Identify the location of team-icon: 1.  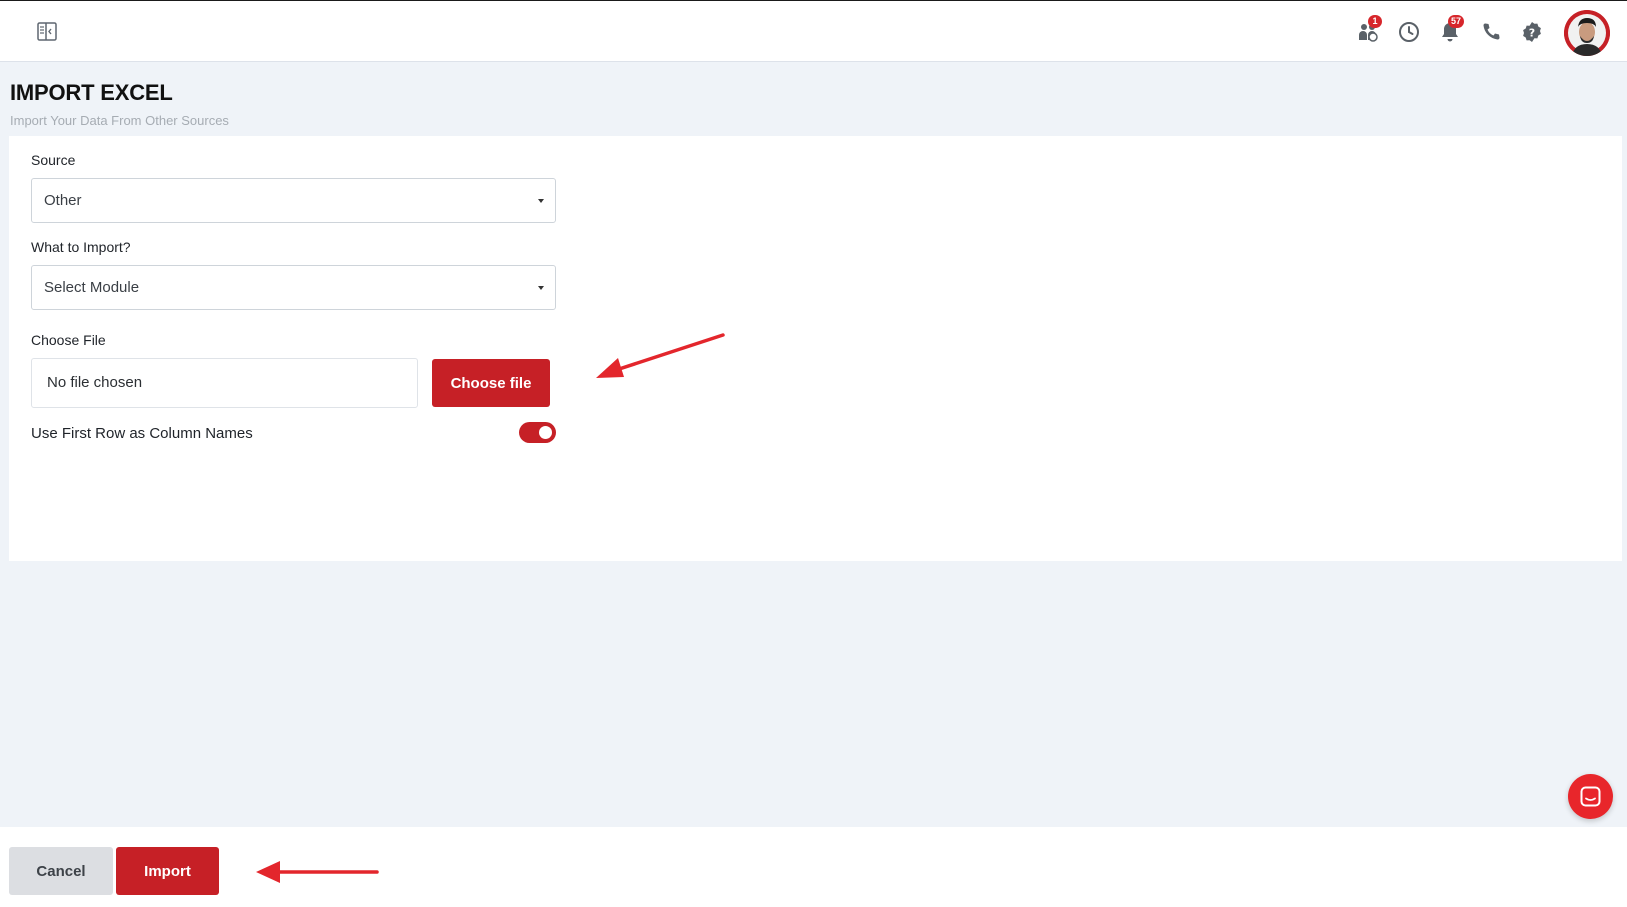
(1369, 29).